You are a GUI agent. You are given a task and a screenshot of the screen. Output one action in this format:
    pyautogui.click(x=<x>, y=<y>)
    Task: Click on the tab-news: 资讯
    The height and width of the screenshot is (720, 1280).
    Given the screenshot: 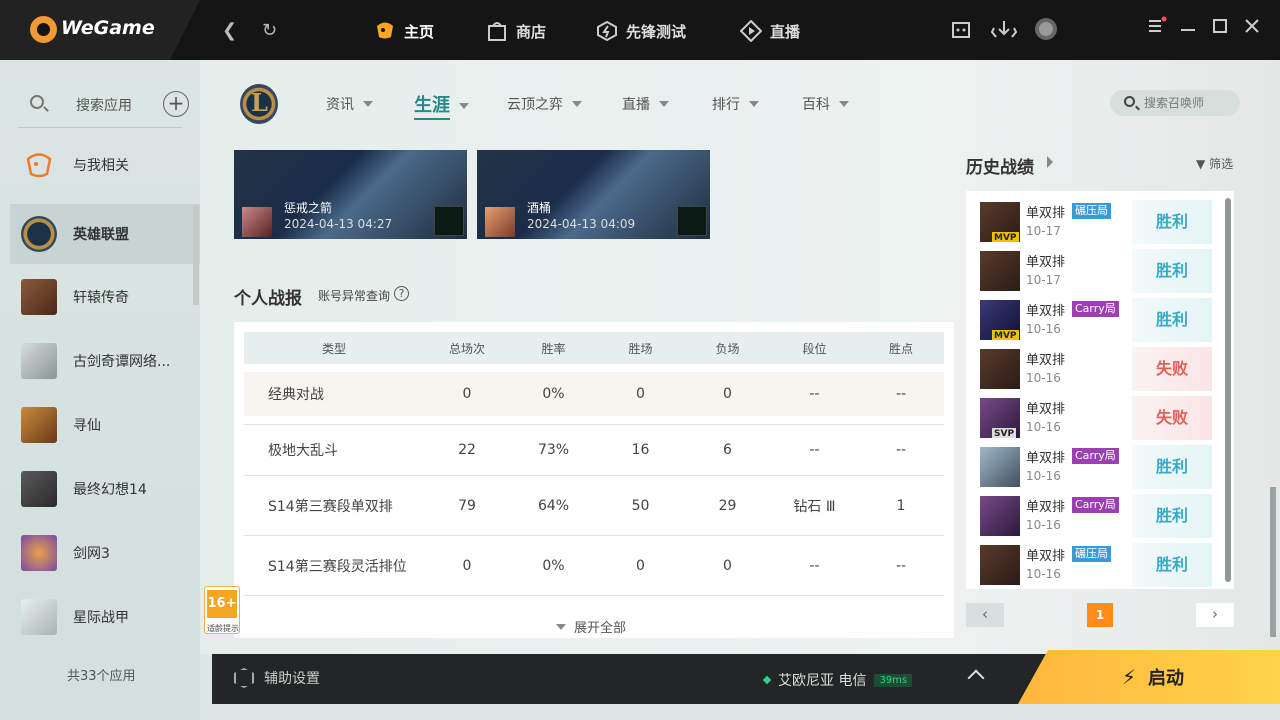 What is the action you would take?
    pyautogui.click(x=349, y=104)
    